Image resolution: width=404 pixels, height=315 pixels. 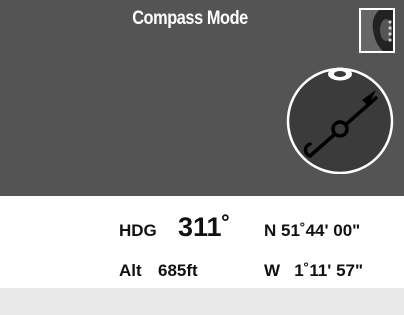 I want to click on compass-needle-icon, so click(x=340, y=120).